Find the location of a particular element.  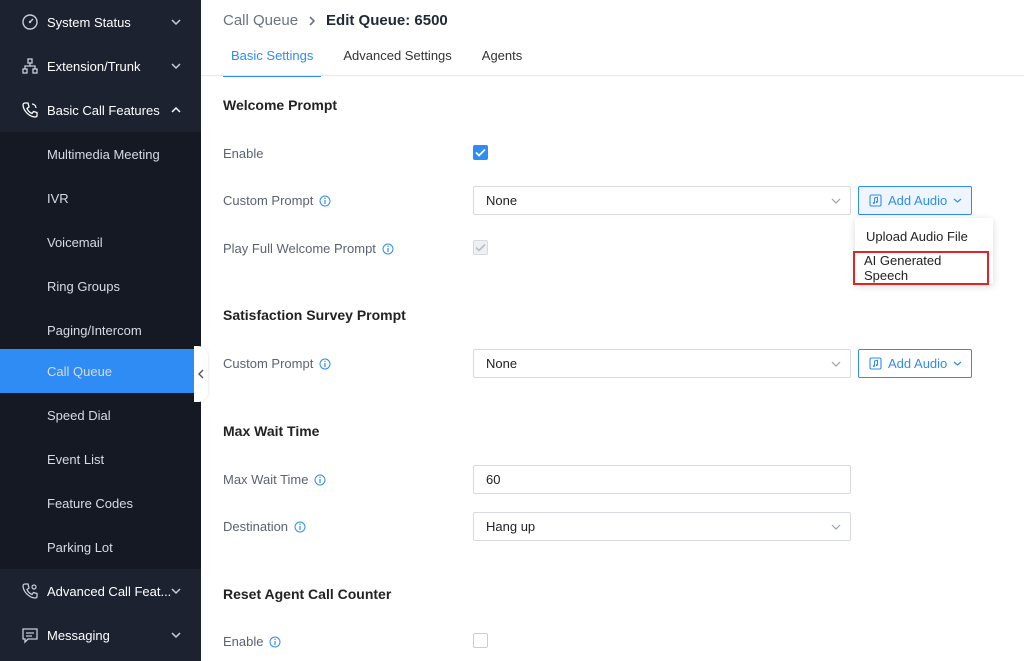

add-audio-menu: Upload Audio File AI Generated Speech is located at coordinates (923, 251).